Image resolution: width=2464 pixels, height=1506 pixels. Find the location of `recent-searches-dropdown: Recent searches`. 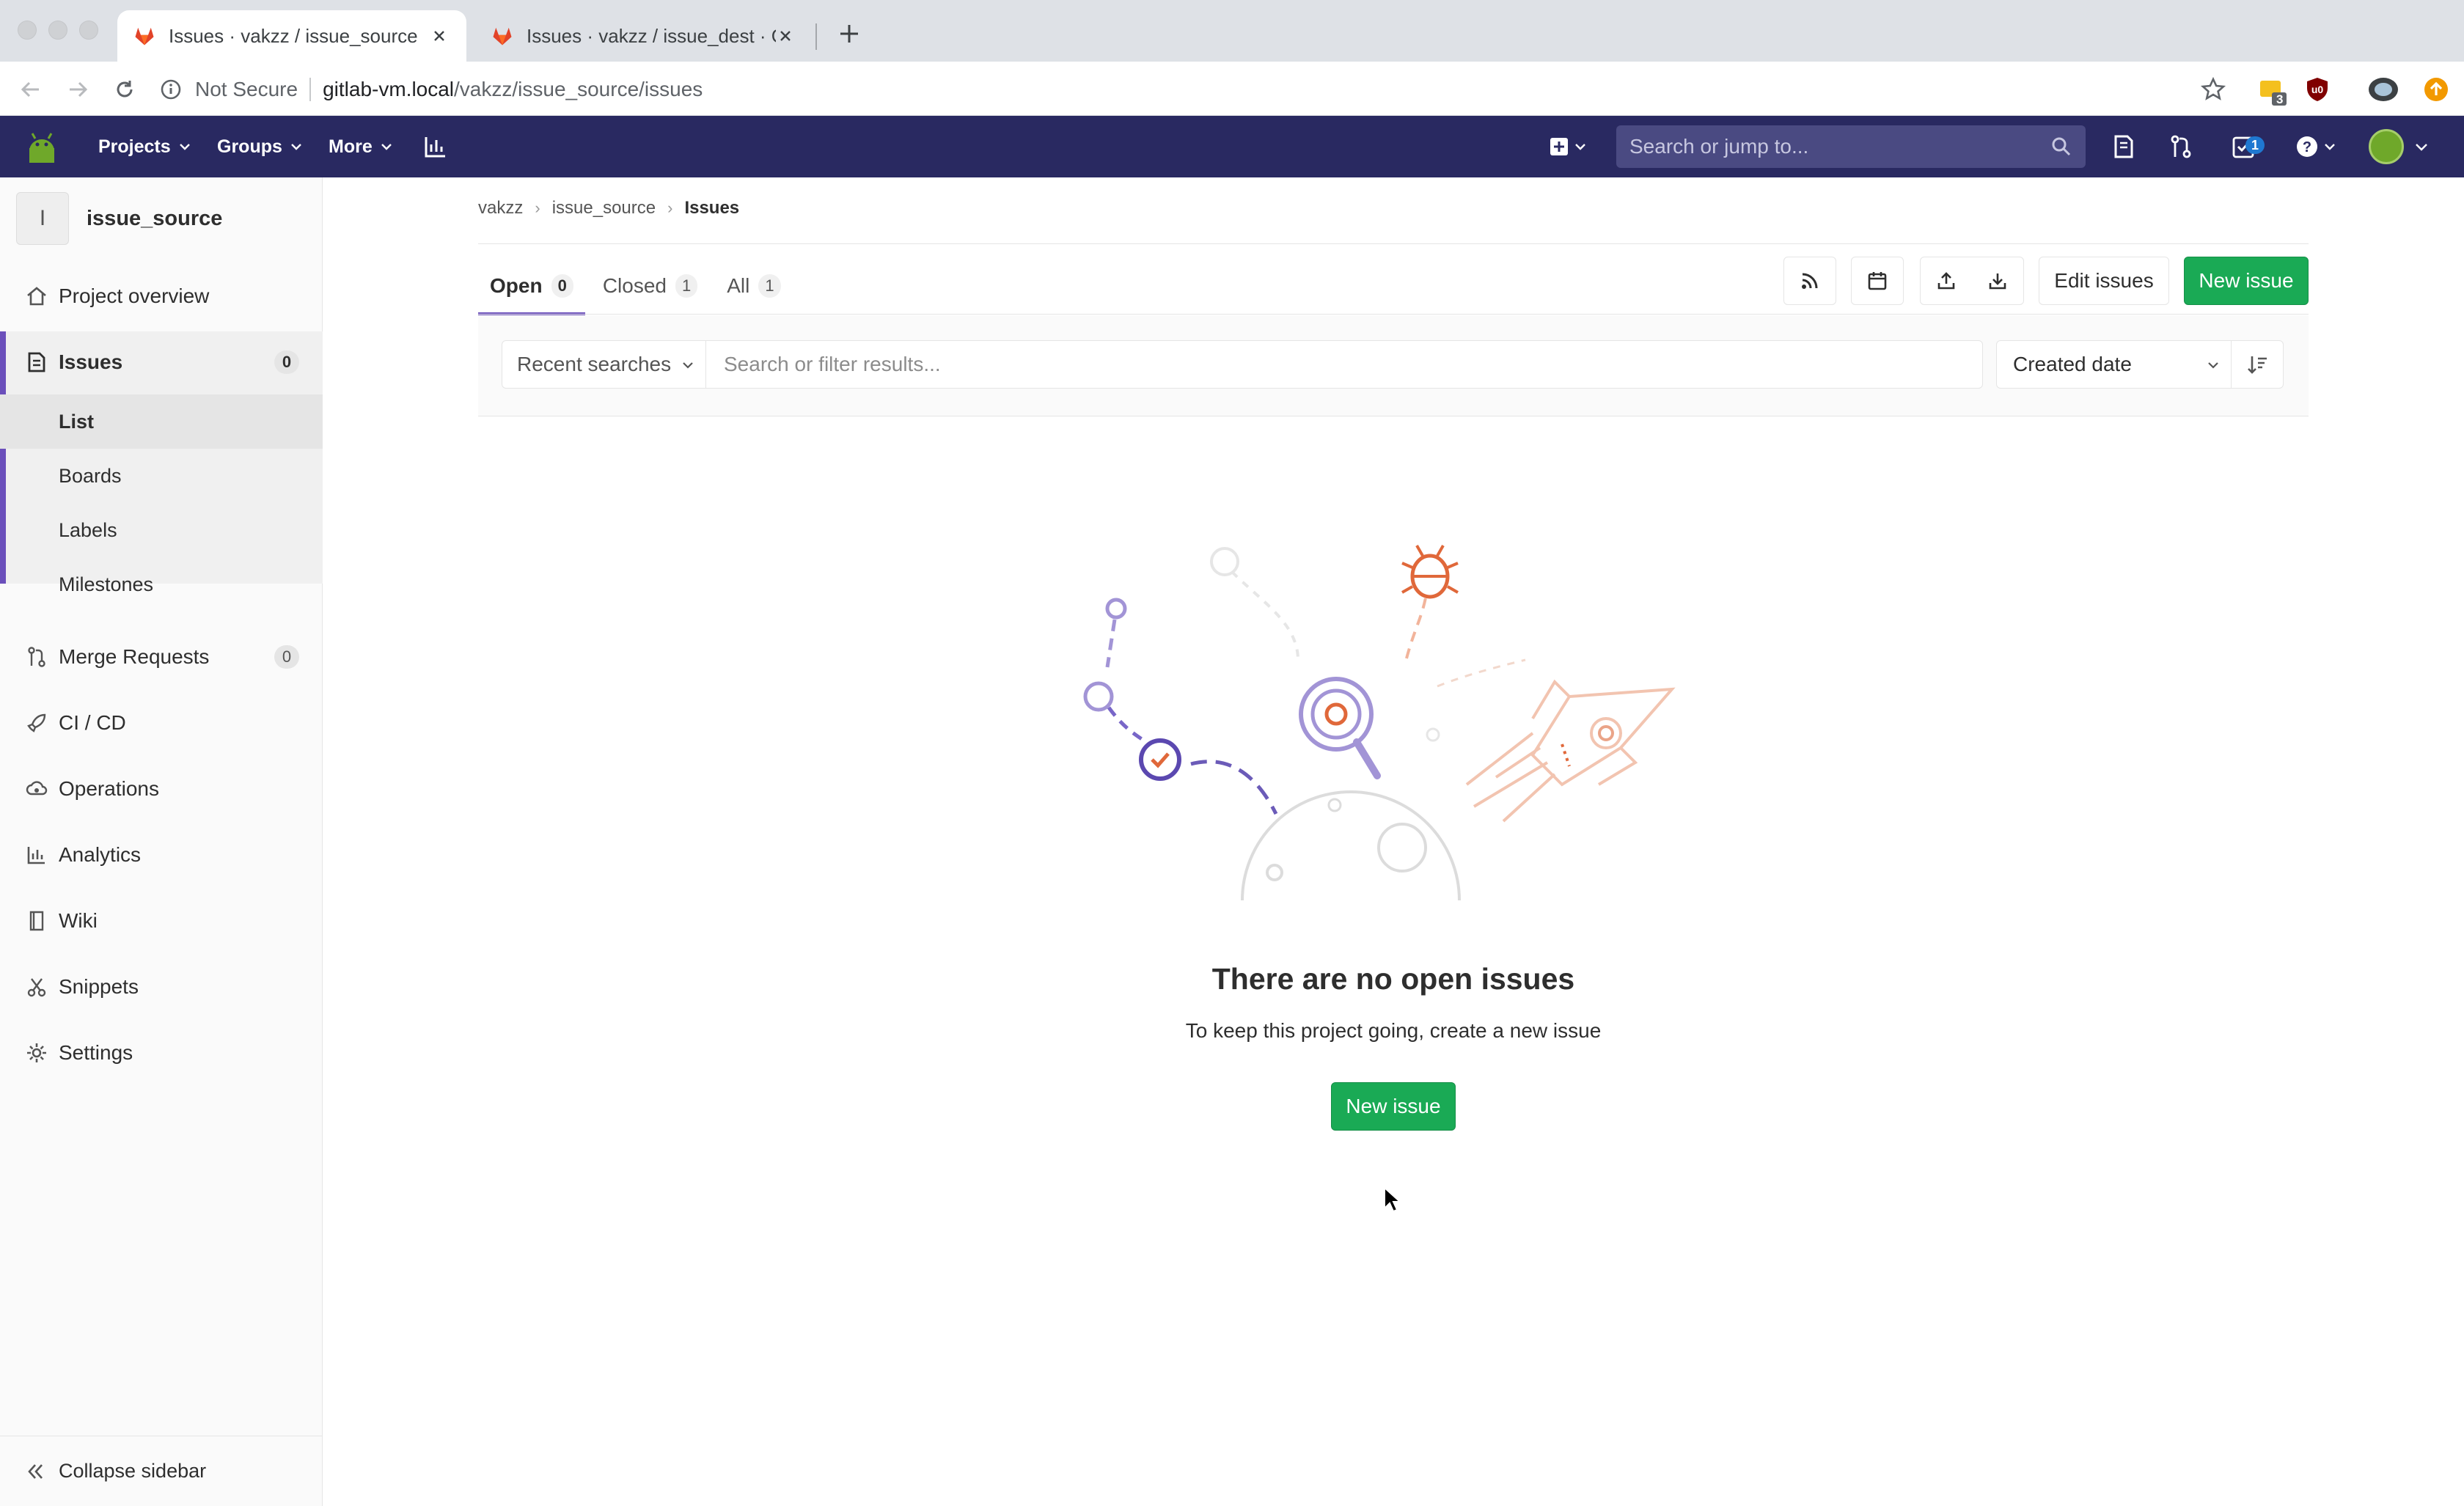

recent-searches-dropdown: Recent searches is located at coordinates (604, 364).